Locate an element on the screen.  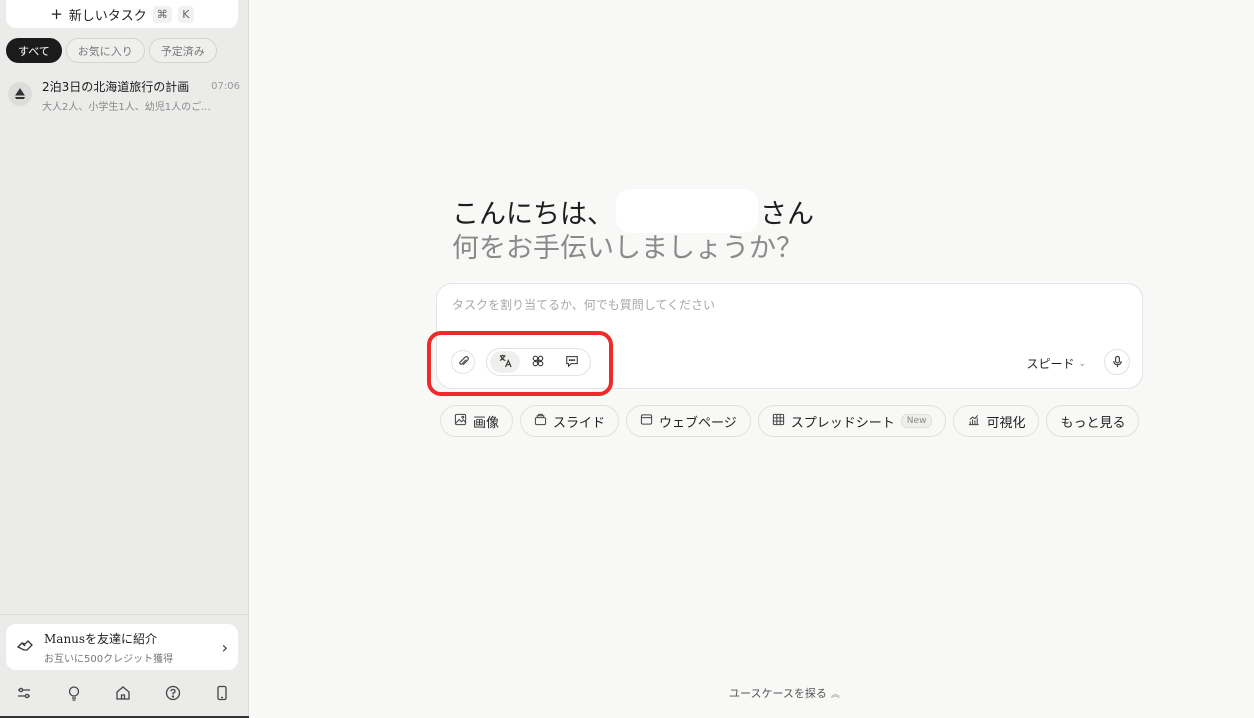
connectors-button is located at coordinates (538, 362).